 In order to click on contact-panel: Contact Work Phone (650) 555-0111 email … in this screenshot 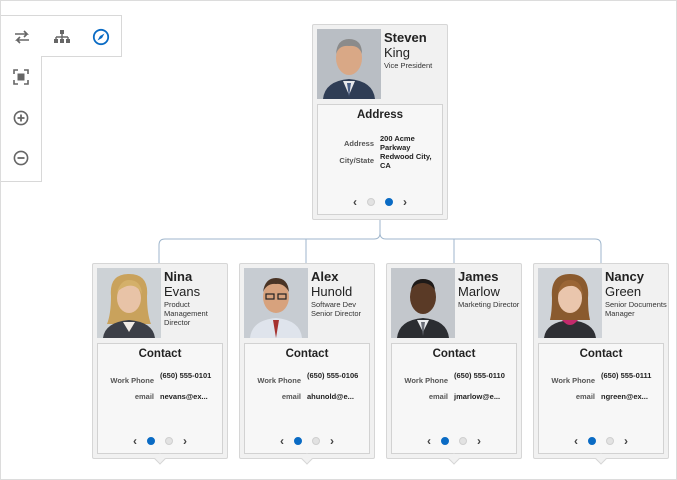, I will do `click(601, 398)`.